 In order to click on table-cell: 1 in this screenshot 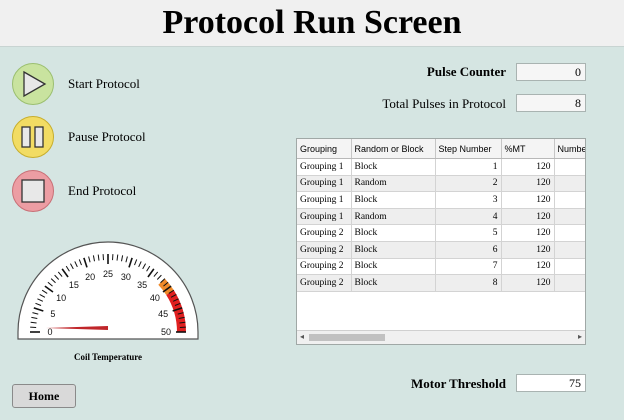, I will do `click(468, 167)`.